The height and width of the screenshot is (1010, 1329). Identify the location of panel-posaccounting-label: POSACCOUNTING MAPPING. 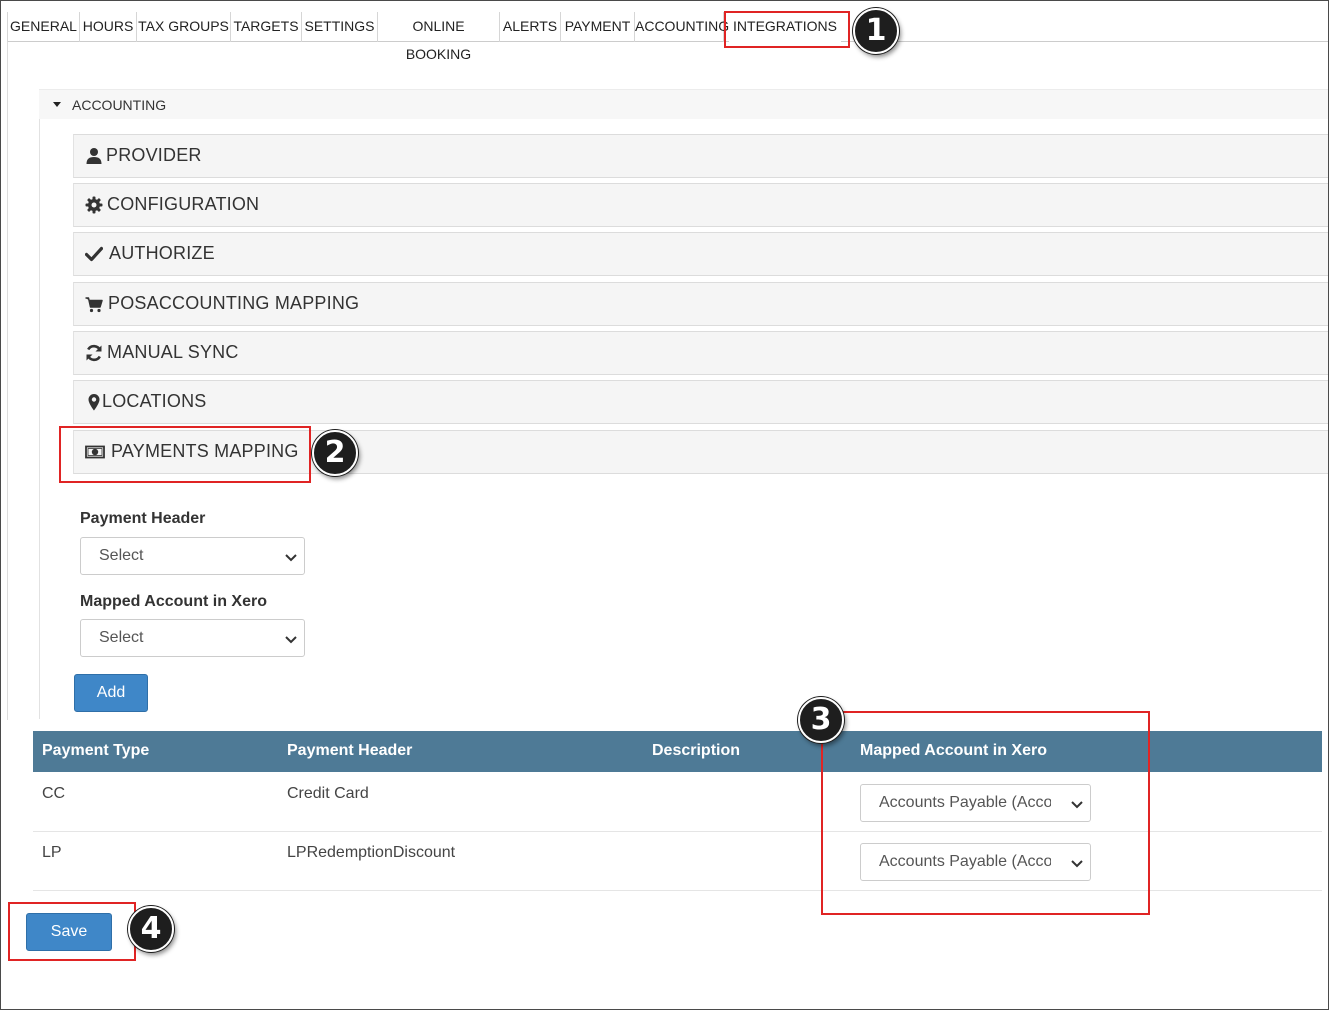
(234, 303).